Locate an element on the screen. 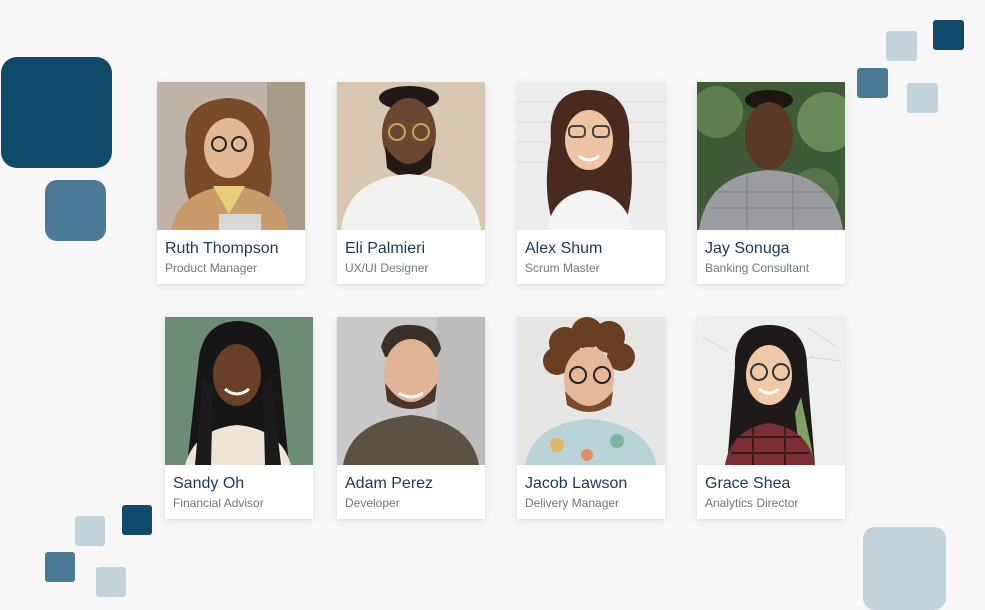 The image size is (985, 610). member-name: Alex Shum is located at coordinates (564, 248).